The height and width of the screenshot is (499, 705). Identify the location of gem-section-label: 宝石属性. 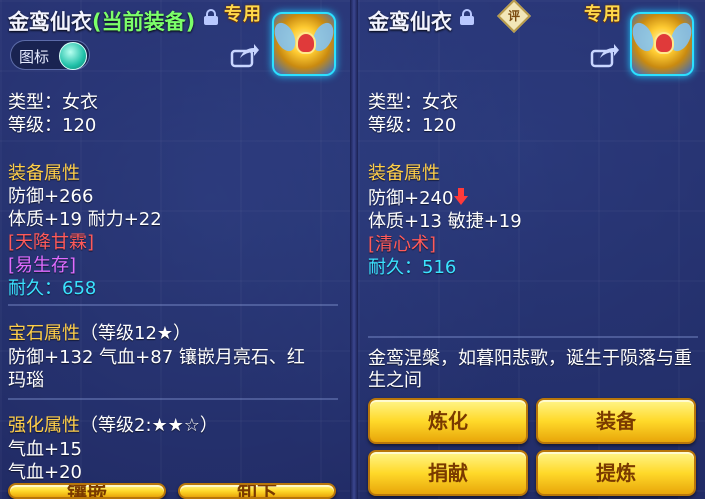
(44, 333).